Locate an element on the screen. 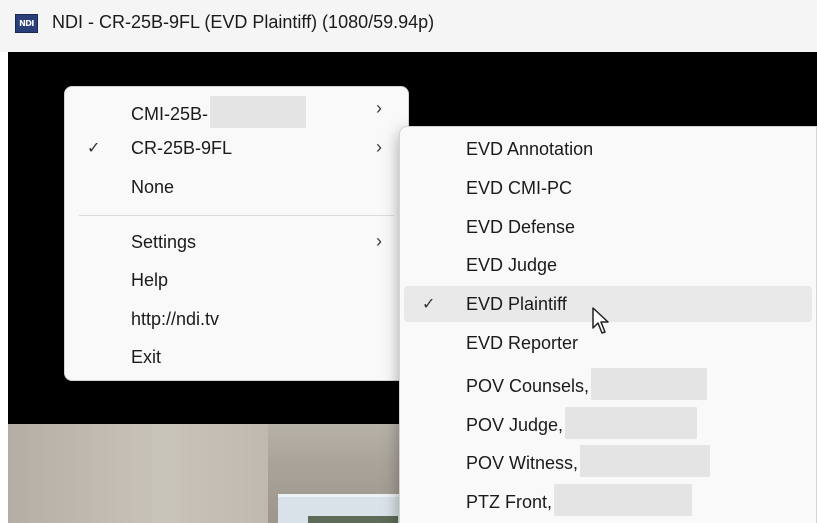 The width and height of the screenshot is (817, 523). menu-item-cr-25b-9fl: ✓ CR-25B-9FL › is located at coordinates (236, 148).